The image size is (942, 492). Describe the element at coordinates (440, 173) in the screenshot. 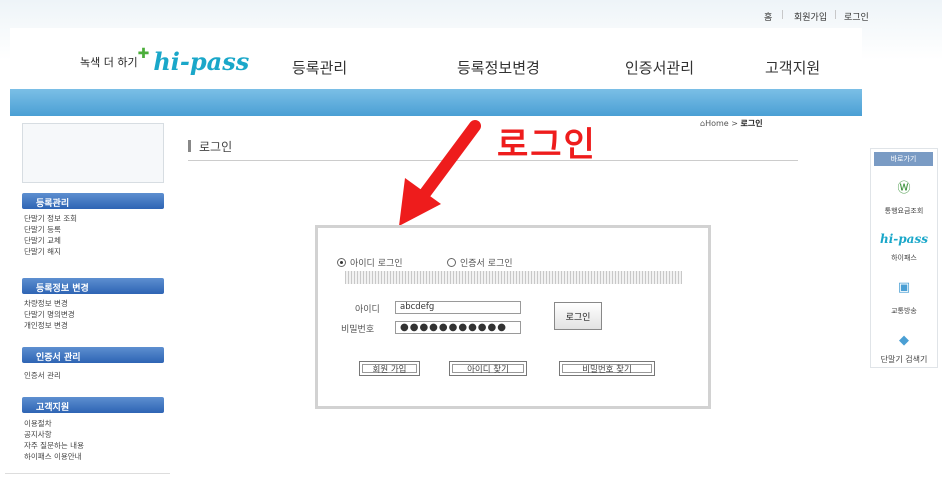

I see `annotation-arrow-icon` at that location.